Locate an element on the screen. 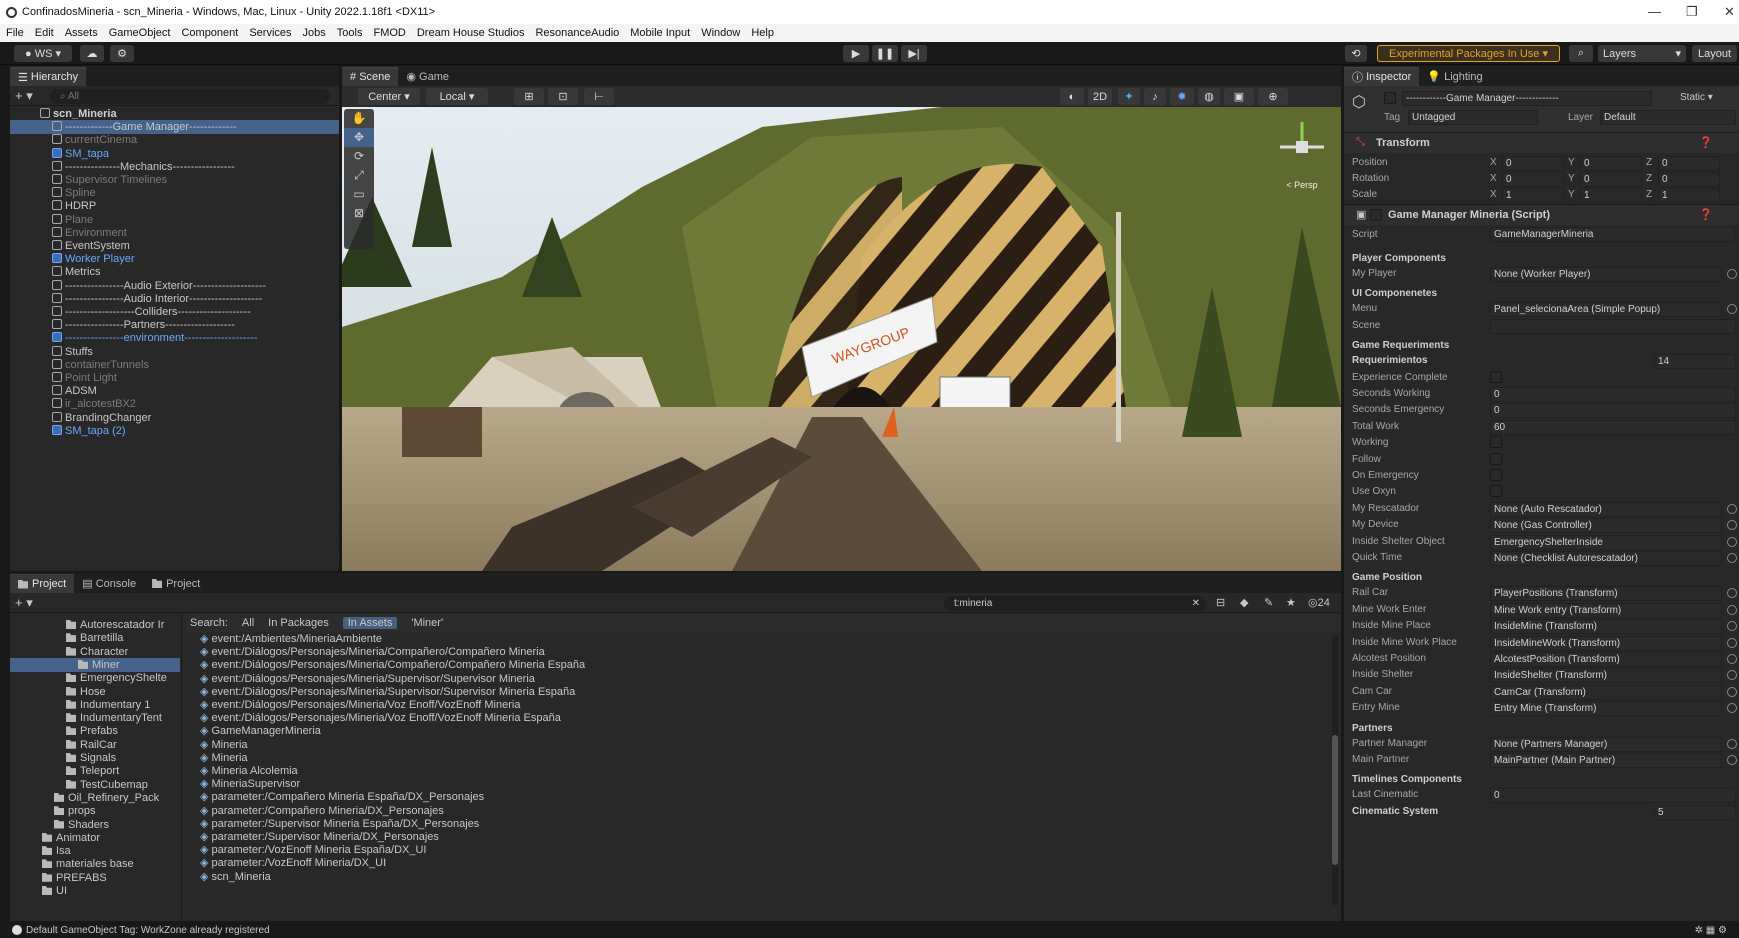 The height and width of the screenshot is (938, 1739). hierarchy-search-input: ⌕ All is located at coordinates (190, 96).